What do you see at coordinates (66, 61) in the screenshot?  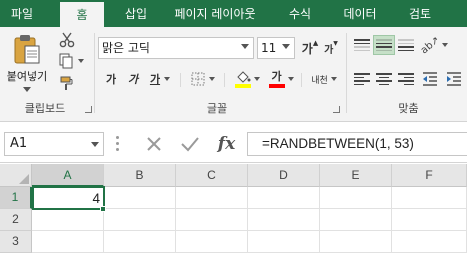 I see `copy-icon` at bounding box center [66, 61].